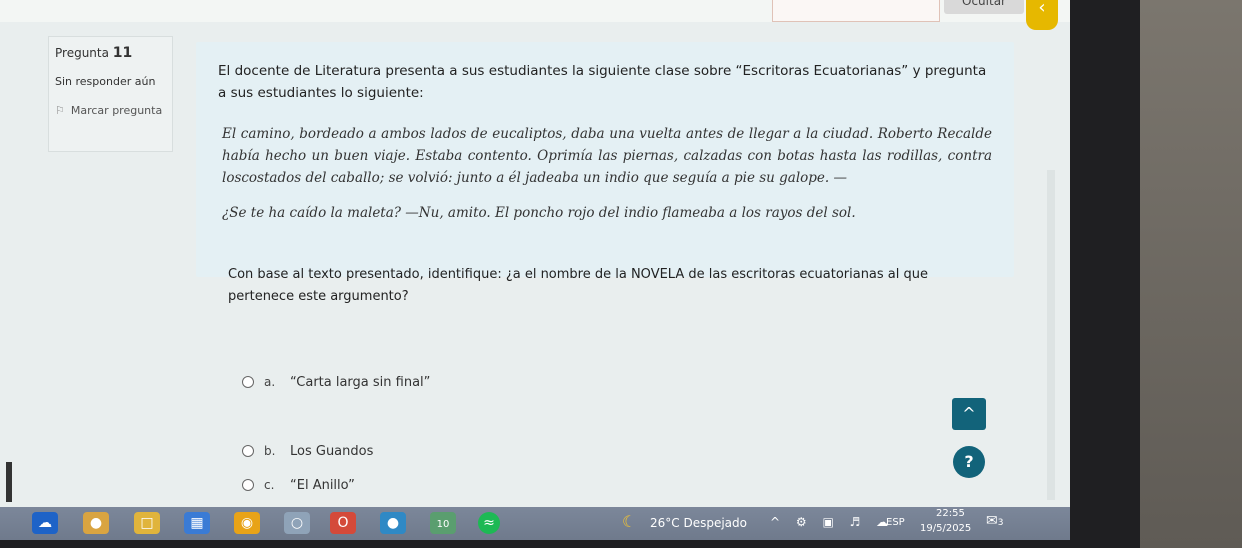  I want to click on answer-option-a: a. “Carta larga sin final”, so click(336, 382).